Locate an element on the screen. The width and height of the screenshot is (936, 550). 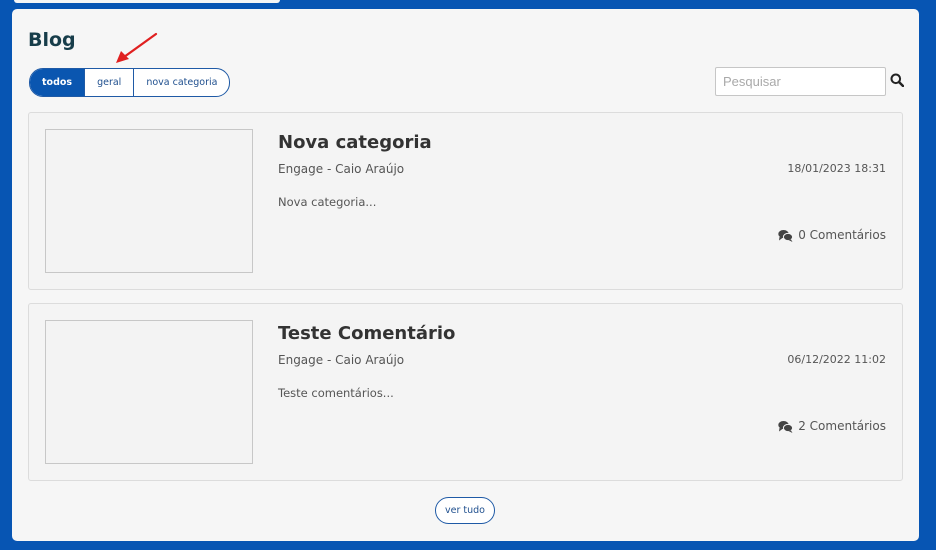
post-comments-link: 0 Comentários is located at coordinates (832, 235).